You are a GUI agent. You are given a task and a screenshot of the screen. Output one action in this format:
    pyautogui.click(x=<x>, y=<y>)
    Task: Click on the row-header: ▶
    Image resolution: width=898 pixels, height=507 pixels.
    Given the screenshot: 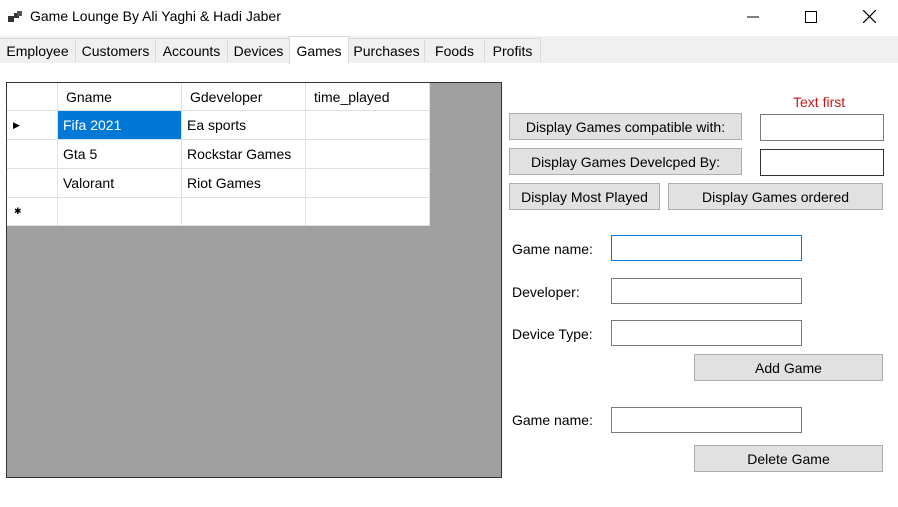 What is the action you would take?
    pyautogui.click(x=32, y=125)
    